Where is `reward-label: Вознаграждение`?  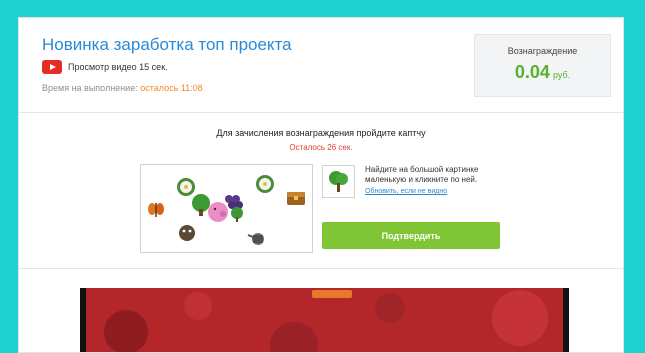
reward-label: Вознаграждение is located at coordinates (542, 51).